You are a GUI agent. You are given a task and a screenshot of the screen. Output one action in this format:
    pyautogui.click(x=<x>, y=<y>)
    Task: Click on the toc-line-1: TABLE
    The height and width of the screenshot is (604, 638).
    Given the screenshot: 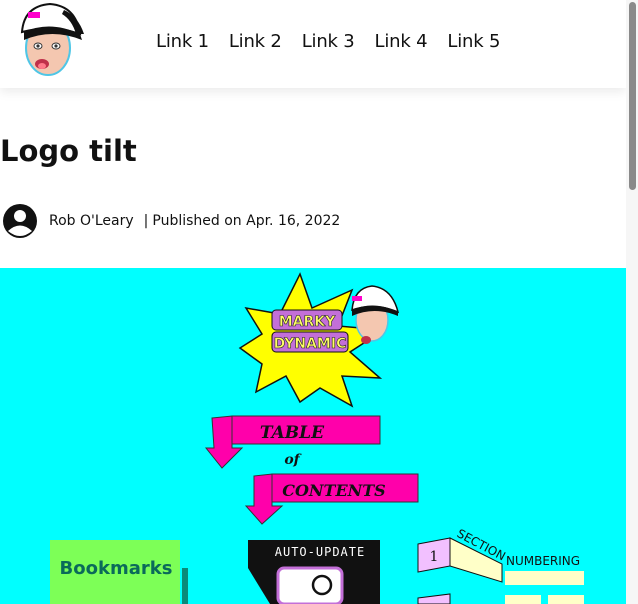 What is the action you would take?
    pyautogui.click(x=292, y=433)
    